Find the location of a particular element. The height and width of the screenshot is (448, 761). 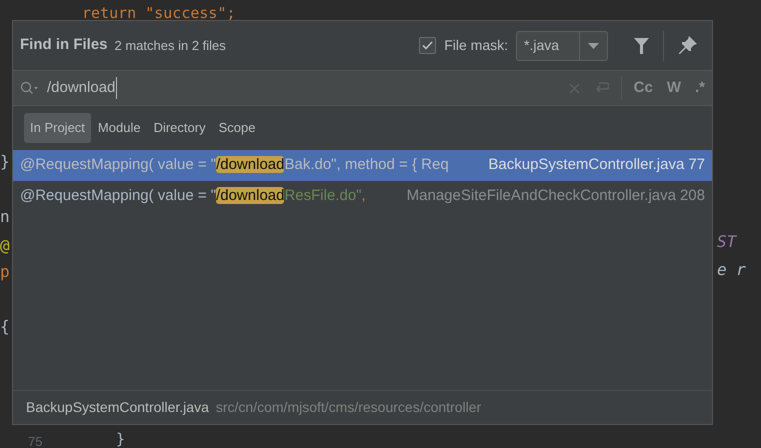

file-name: BackupSystemController.java is located at coordinates (585, 165).